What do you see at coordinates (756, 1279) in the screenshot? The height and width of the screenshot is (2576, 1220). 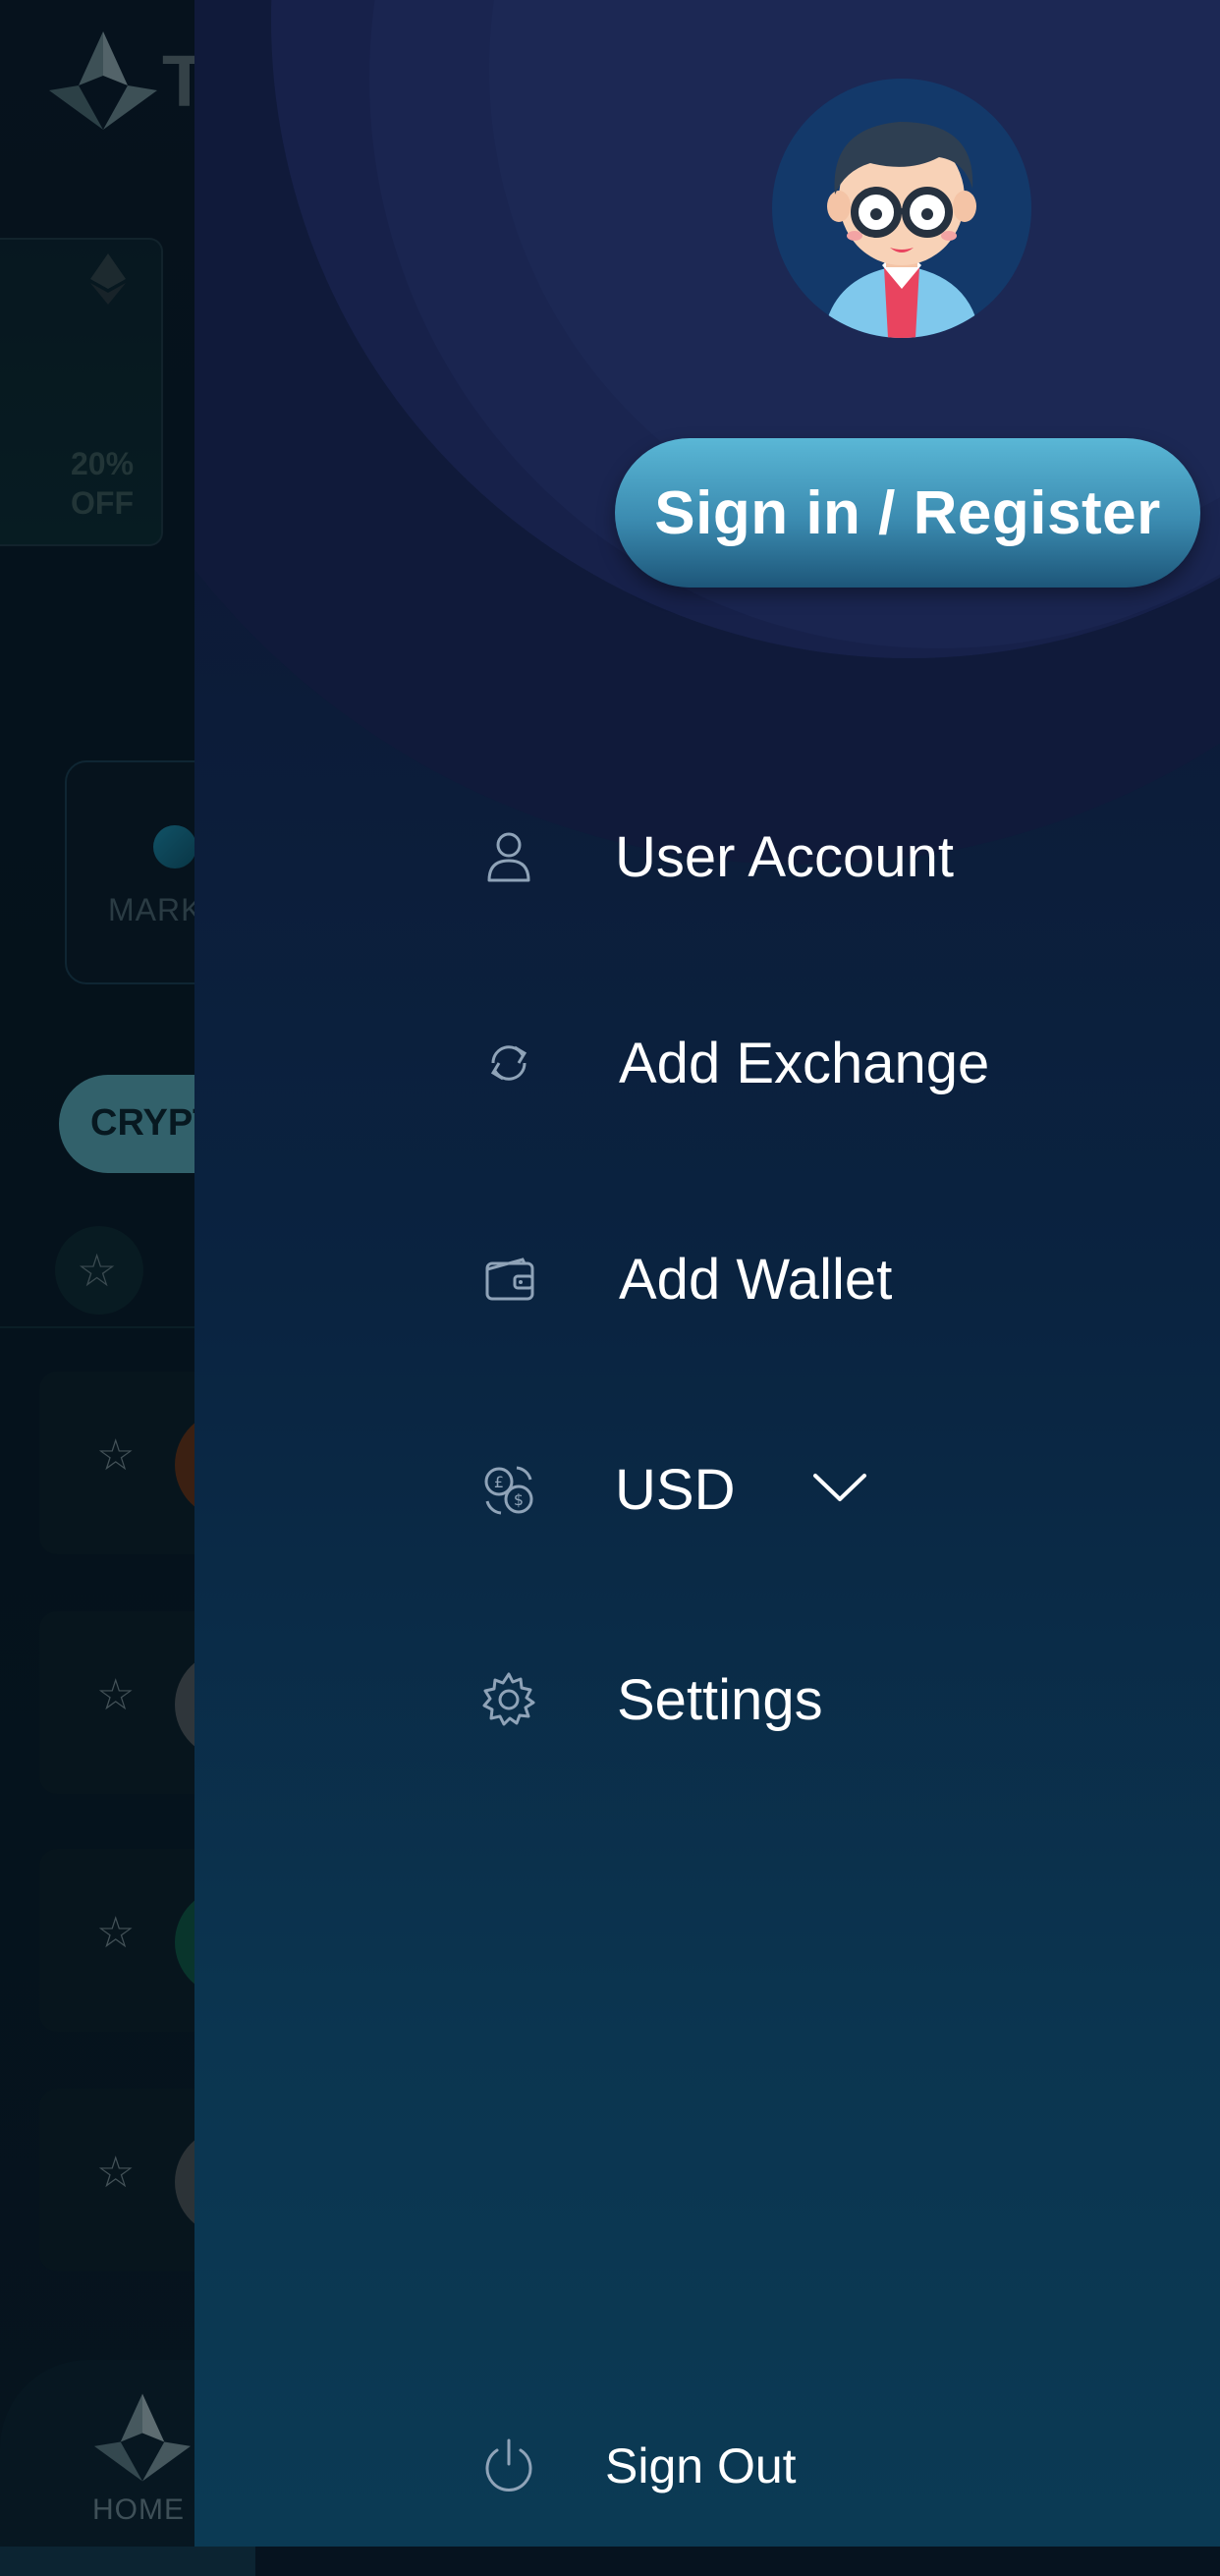 I see `menu-label: Add Wallet` at bounding box center [756, 1279].